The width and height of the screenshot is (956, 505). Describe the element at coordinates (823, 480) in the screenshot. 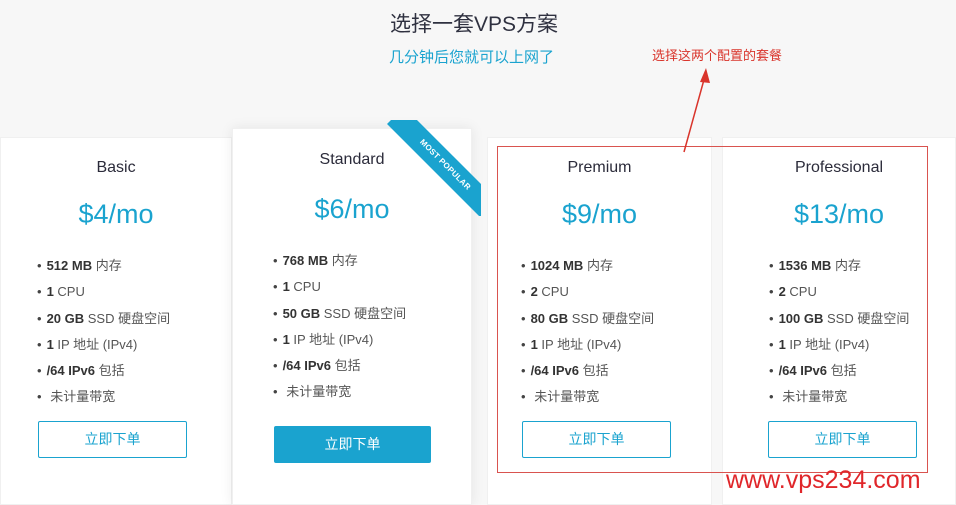

I see `watermark: www.vps234.com` at that location.